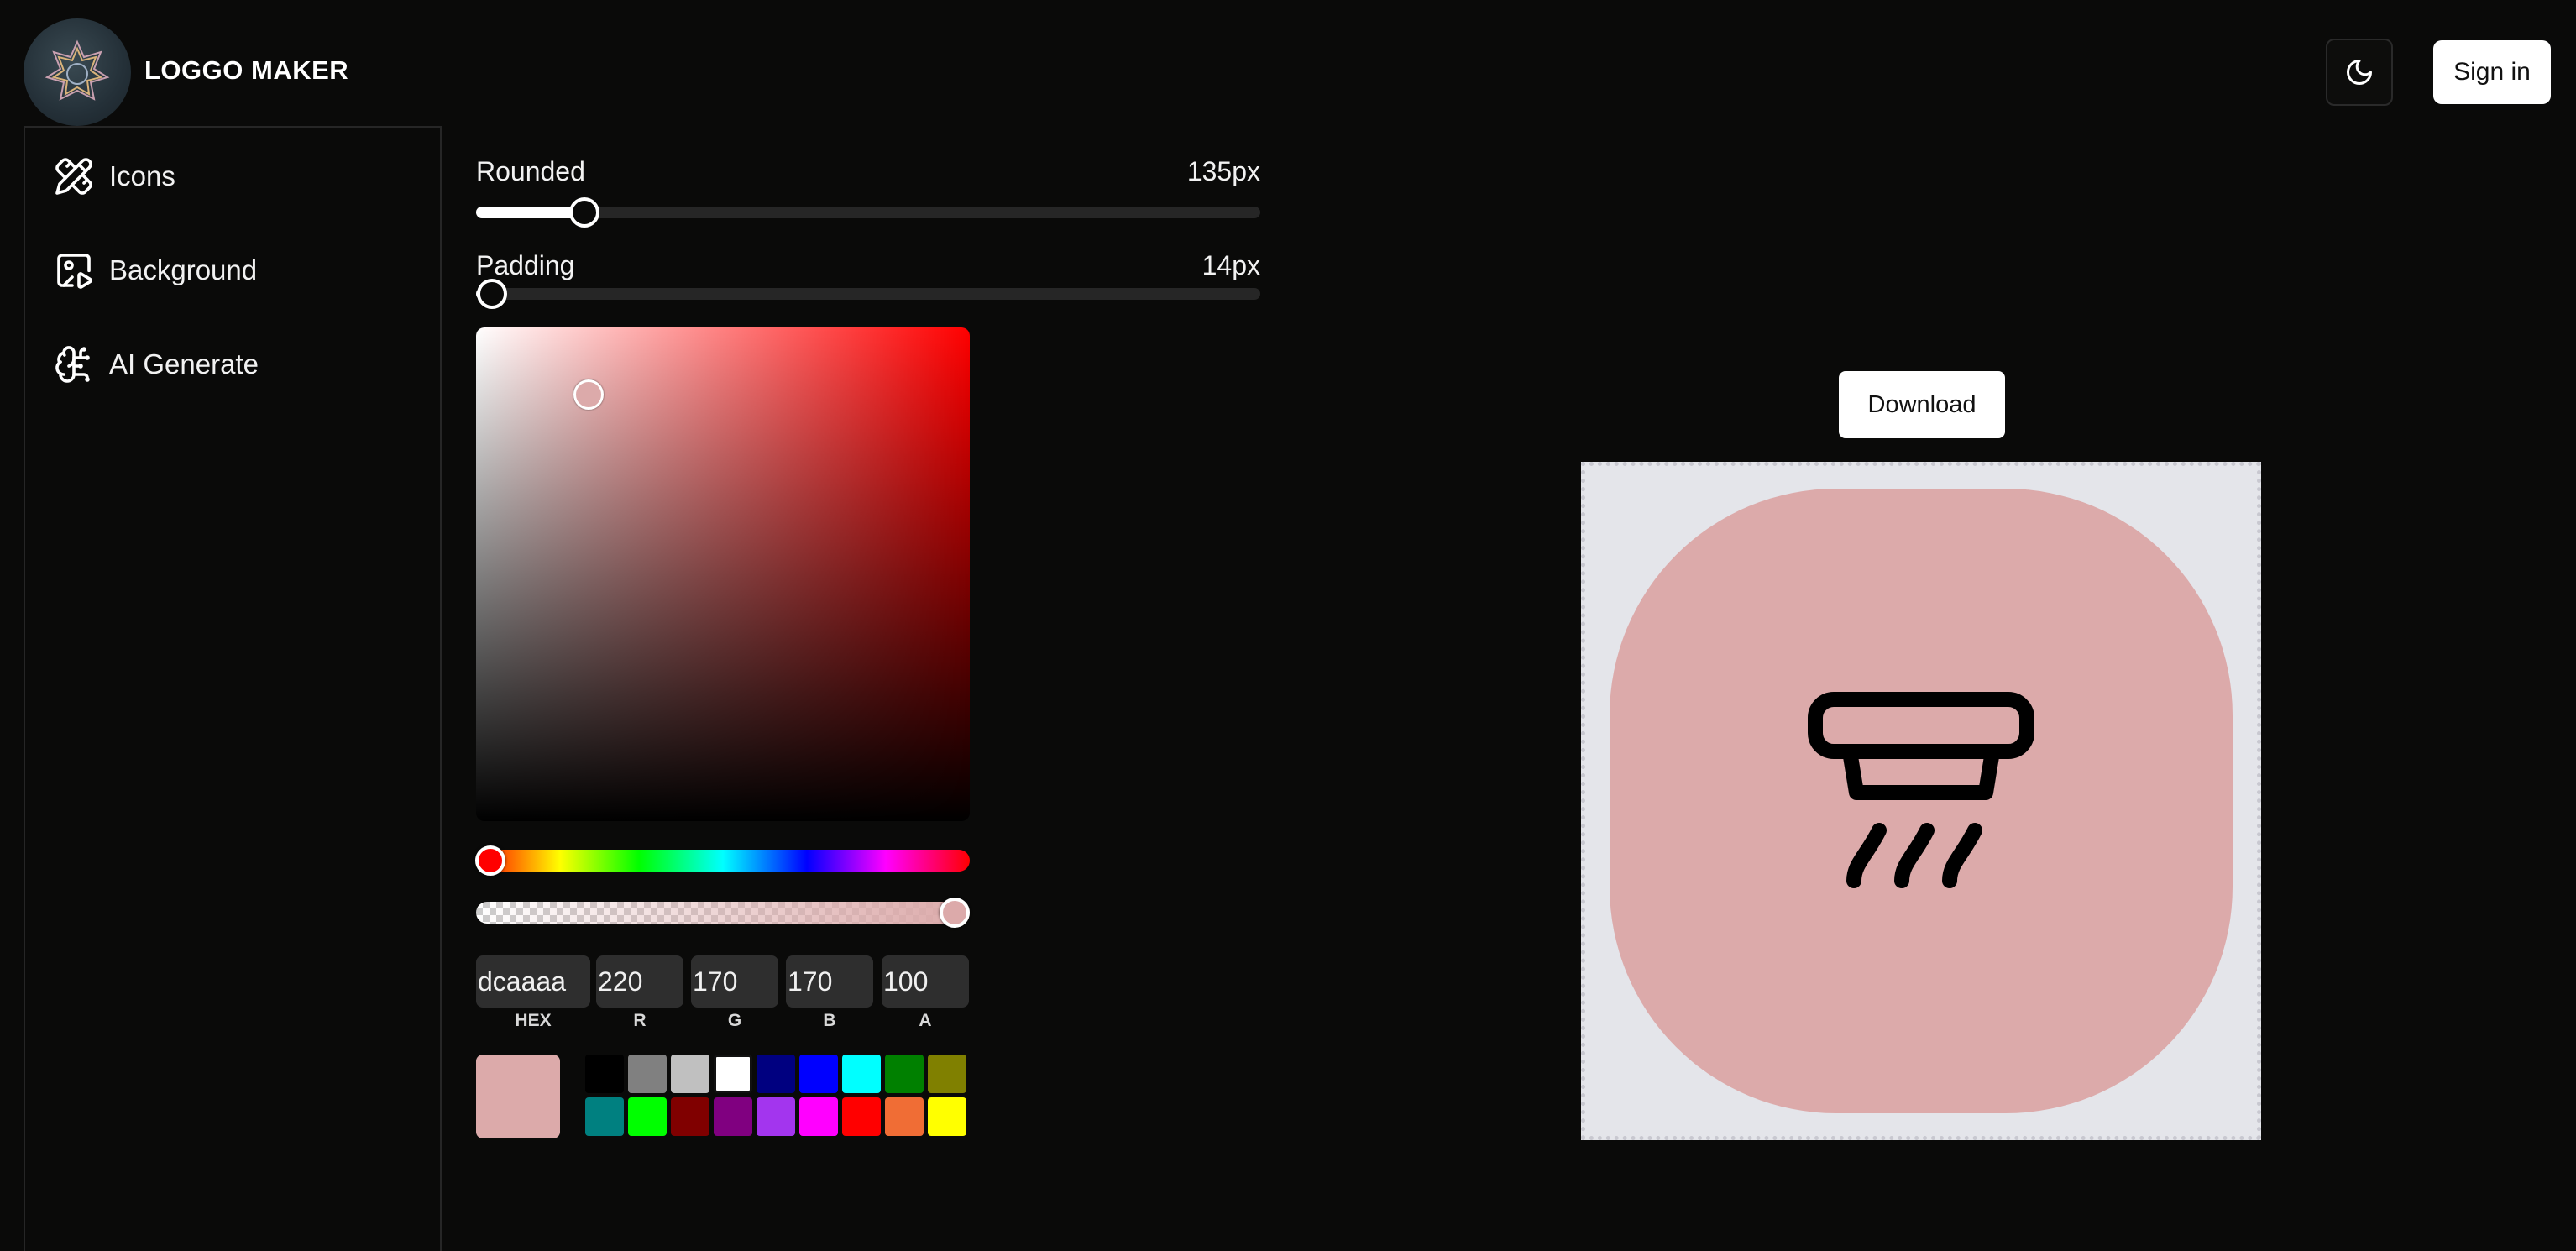 The image size is (2576, 1251). I want to click on green-input, so click(734, 981).